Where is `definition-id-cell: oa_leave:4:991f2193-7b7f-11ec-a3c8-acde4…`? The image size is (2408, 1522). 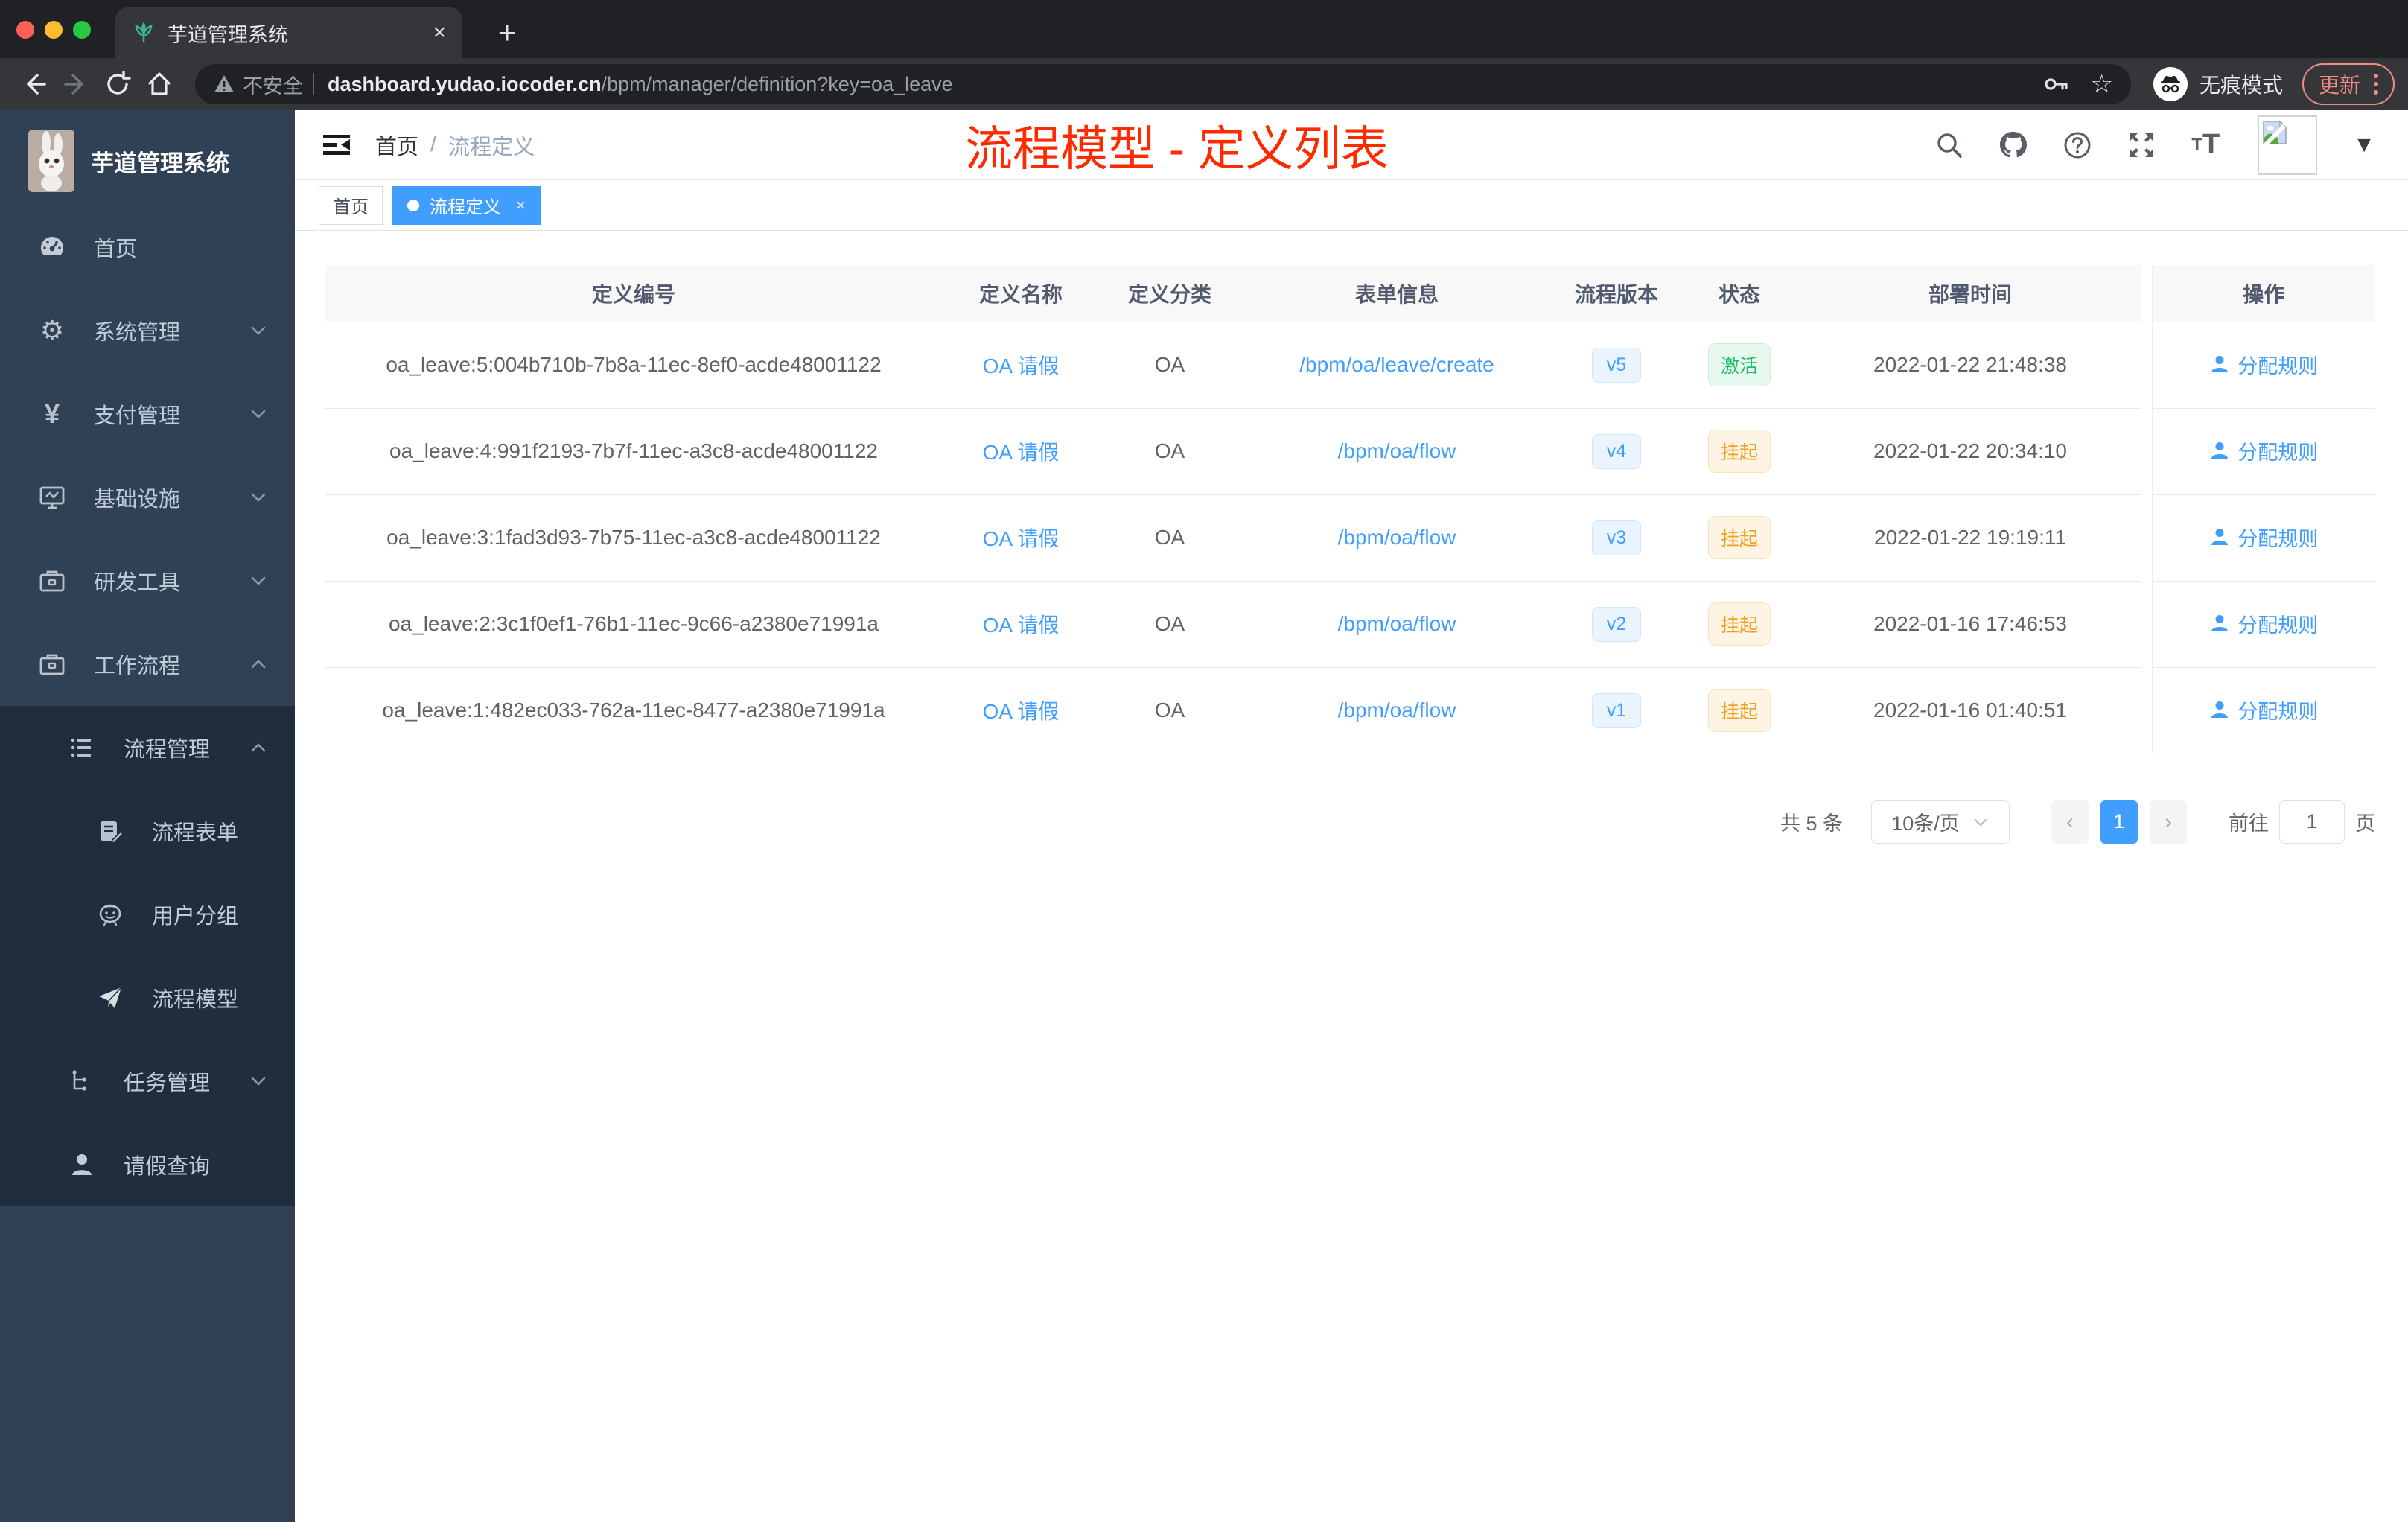 definition-id-cell: oa_leave:4:991f2193-7b7f-11ec-a3c8-acde4… is located at coordinates (634, 451).